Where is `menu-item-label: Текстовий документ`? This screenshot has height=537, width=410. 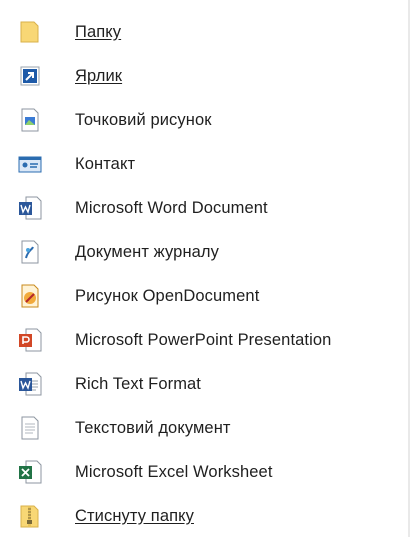 menu-item-label: Текстовий документ is located at coordinates (153, 427).